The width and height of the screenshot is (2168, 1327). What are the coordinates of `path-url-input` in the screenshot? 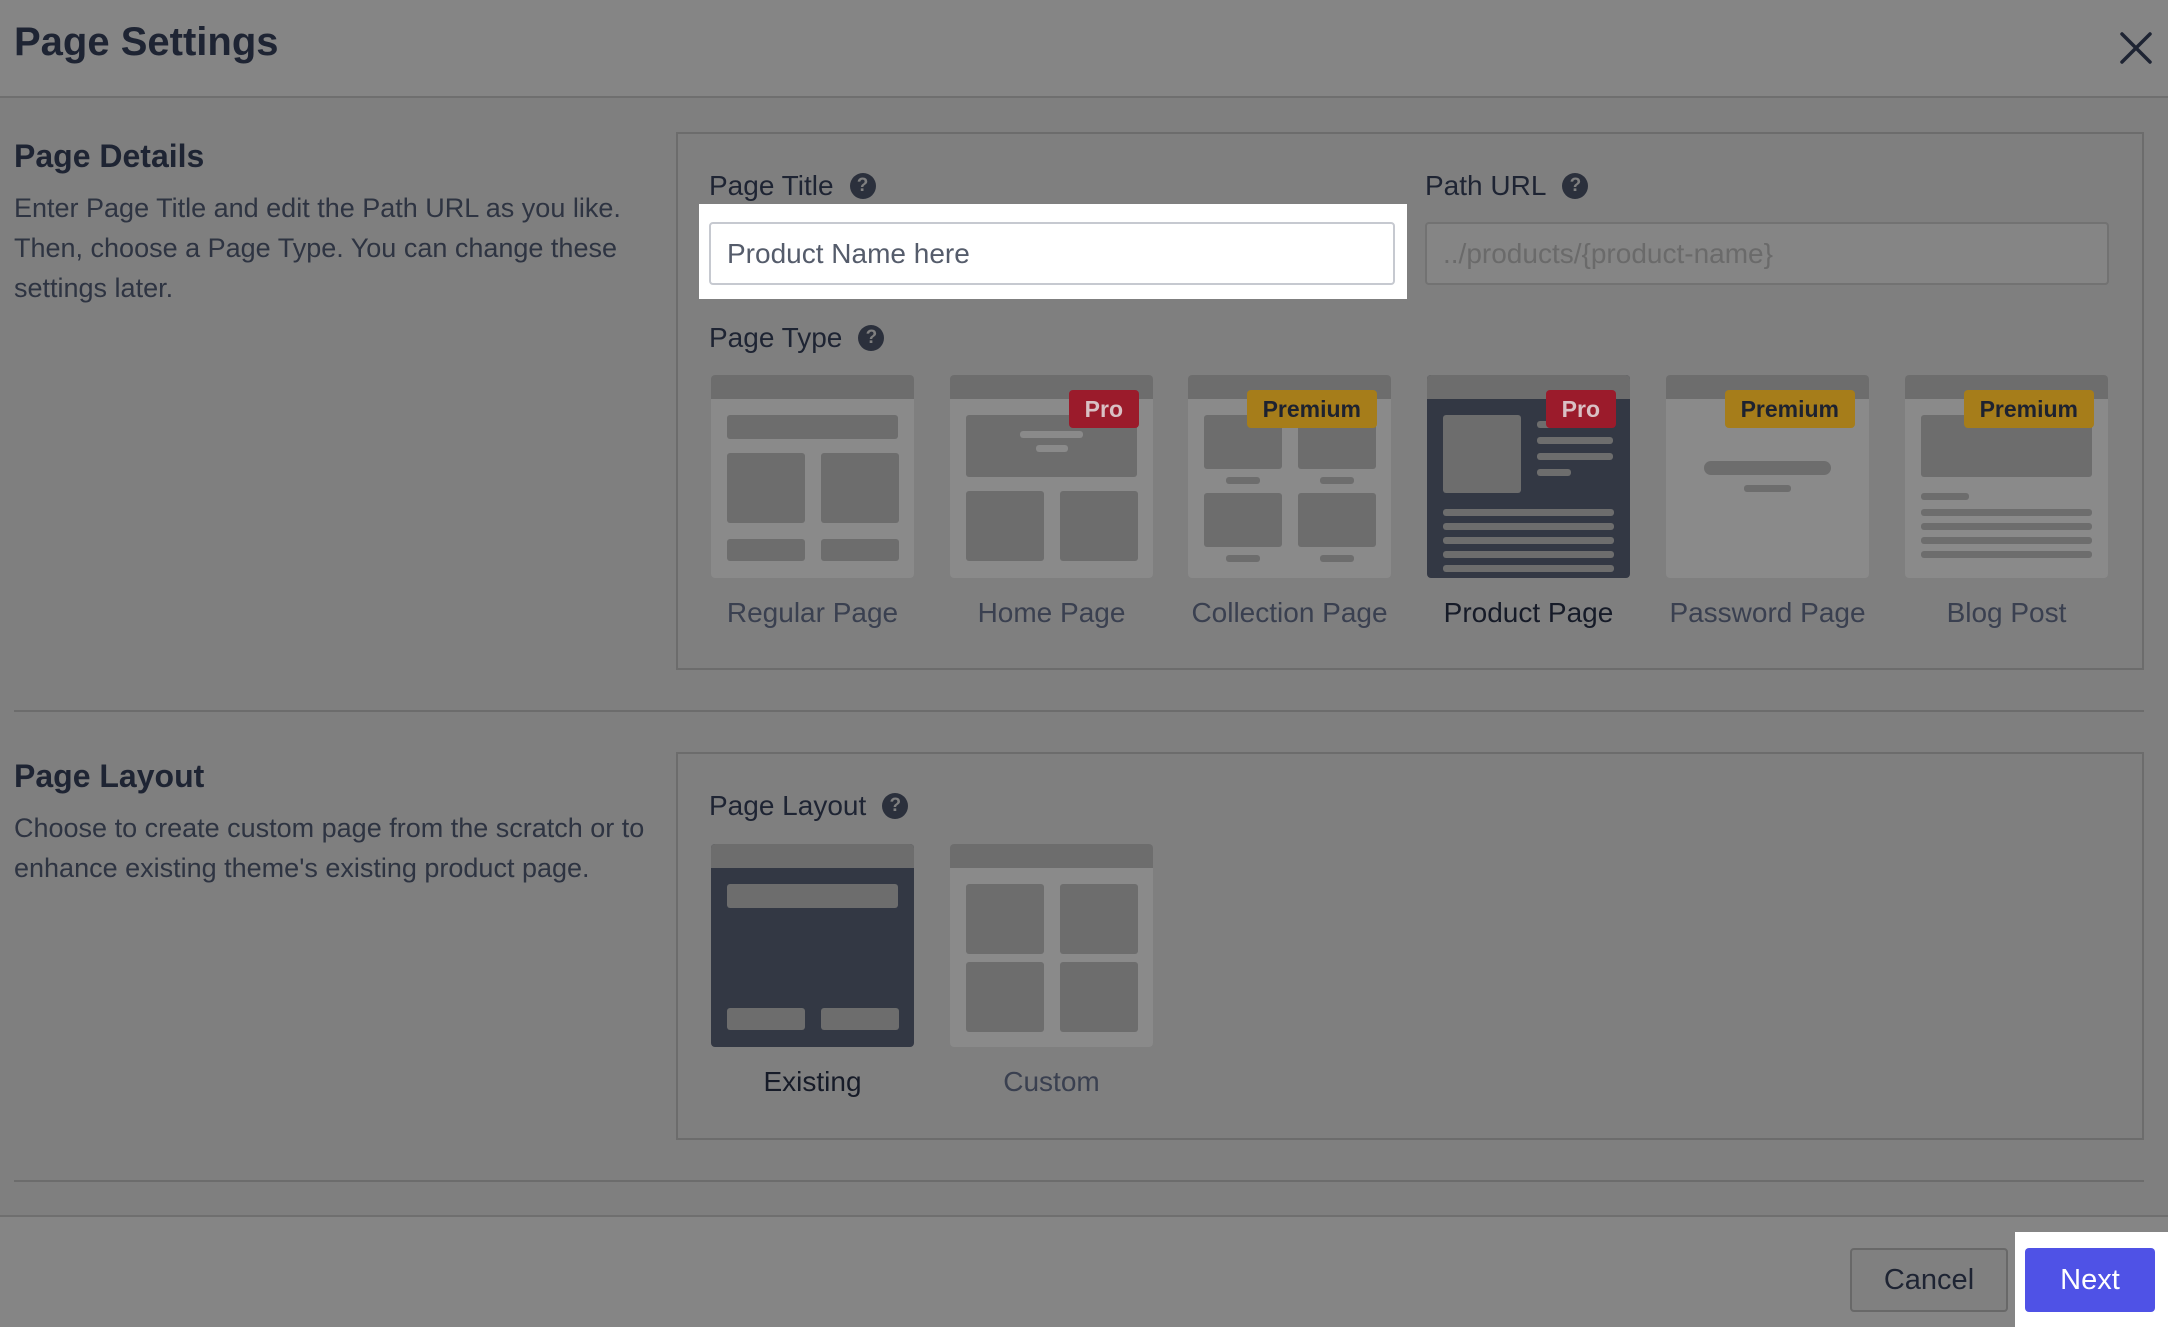 It's located at (1767, 253).